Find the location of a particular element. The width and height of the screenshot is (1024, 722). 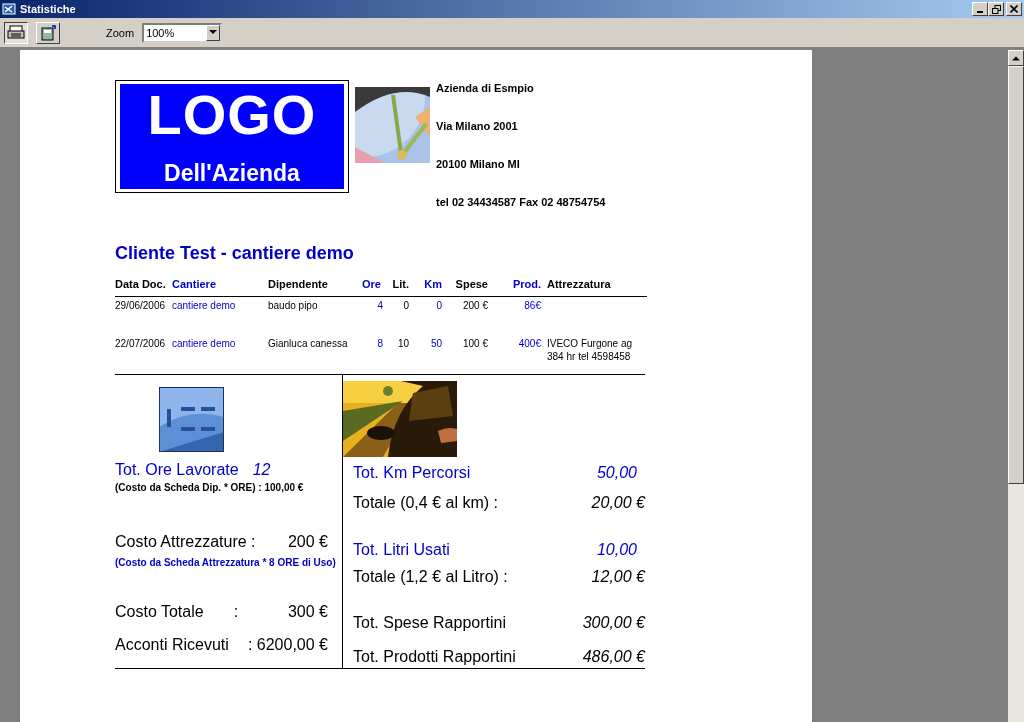

table-cell-text: 29/06/2006 is located at coordinates (141, 306).